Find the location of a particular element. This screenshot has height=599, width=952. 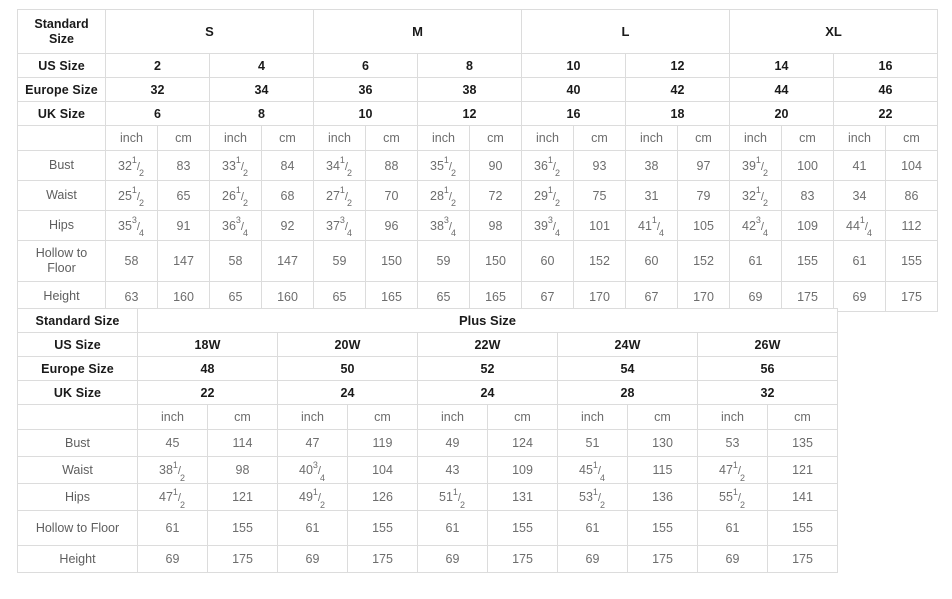

cell-hollow-to-floor-10: 60 is located at coordinates (651, 261).